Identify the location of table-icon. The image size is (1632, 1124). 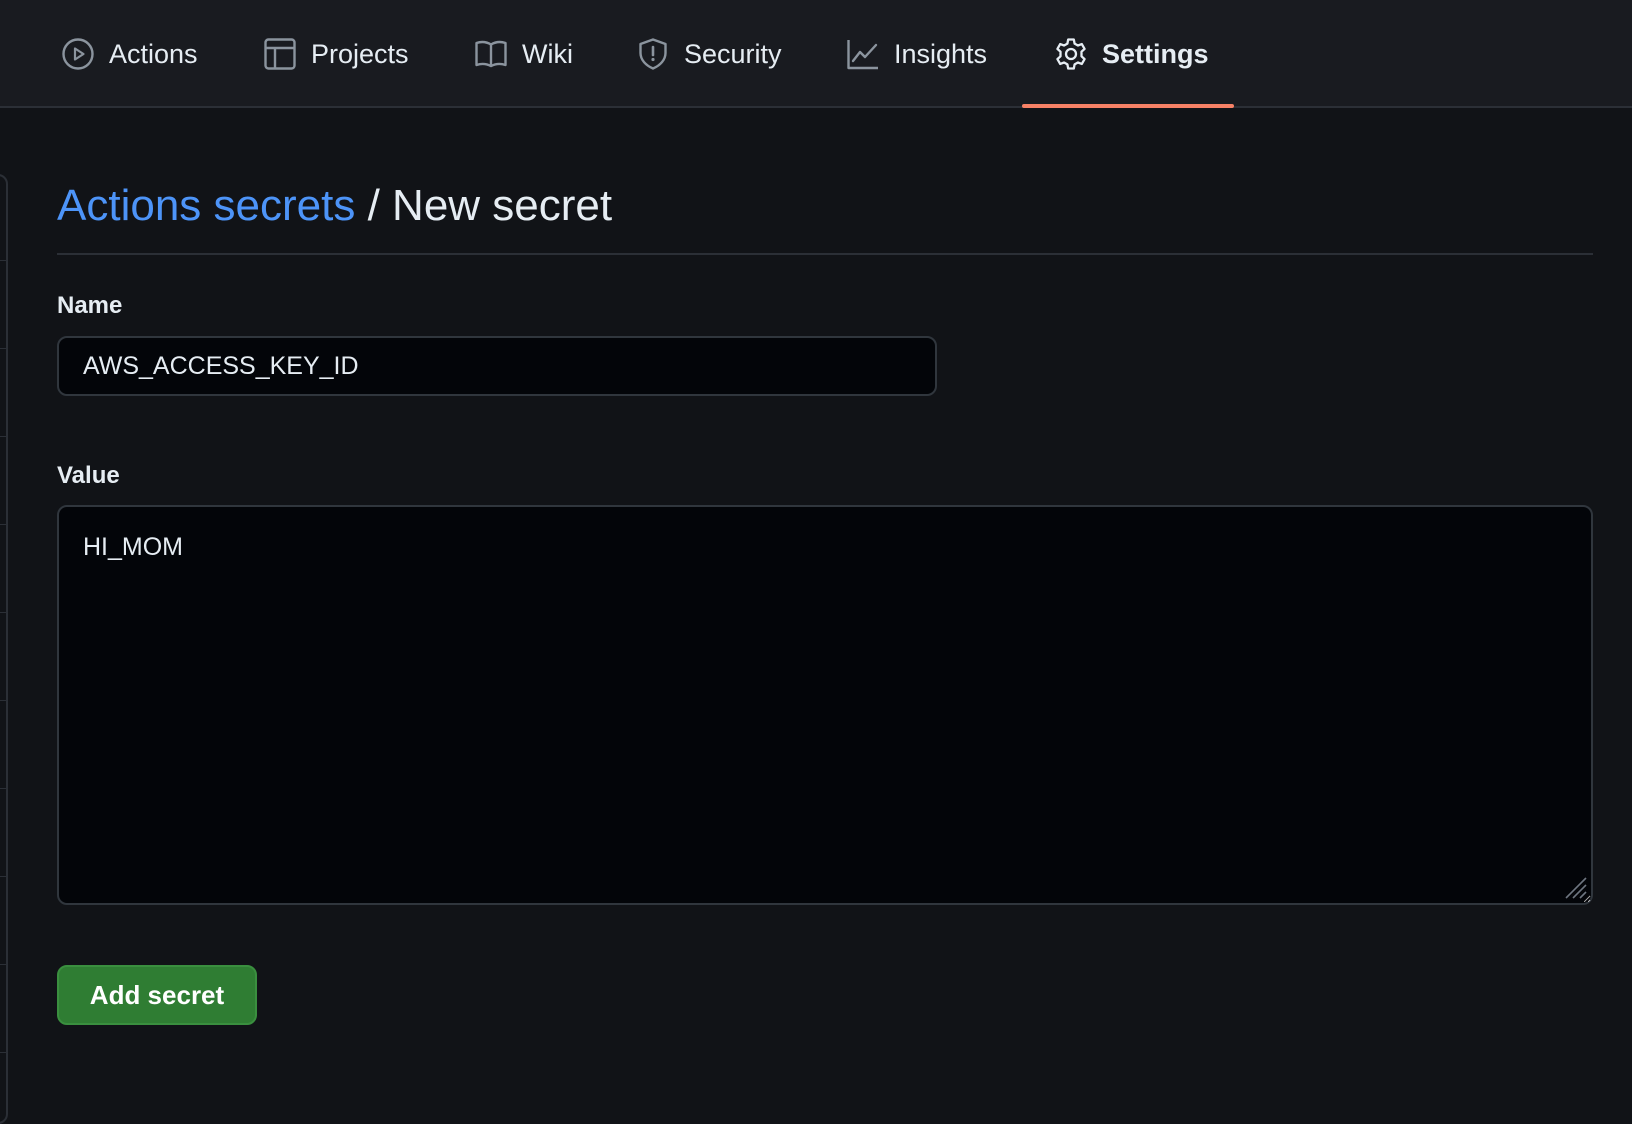
(280, 54).